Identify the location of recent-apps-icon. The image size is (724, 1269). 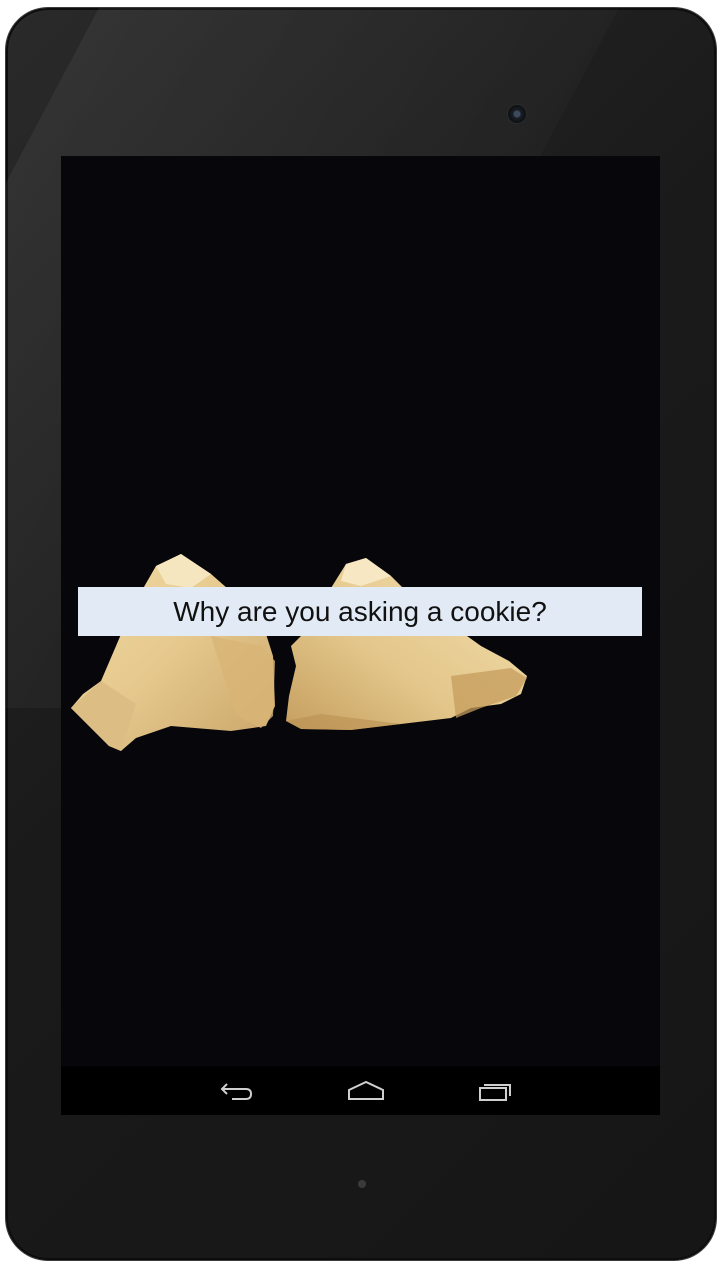
(495, 1092).